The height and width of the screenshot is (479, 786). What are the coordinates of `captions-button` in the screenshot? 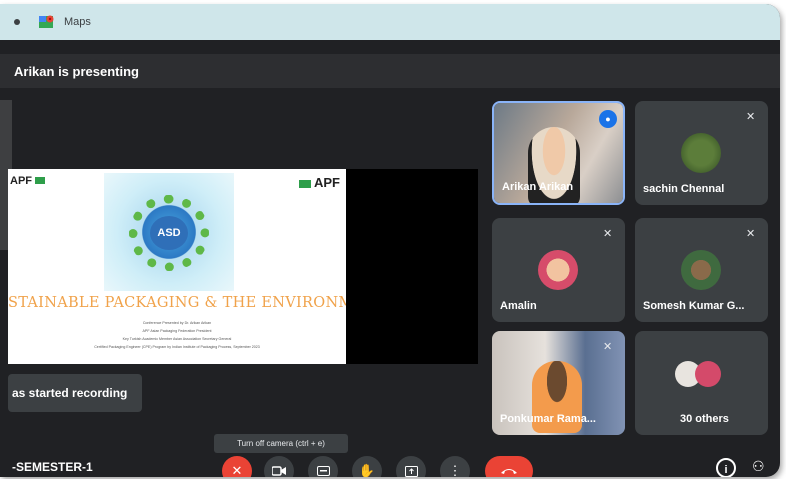 It's located at (323, 466).